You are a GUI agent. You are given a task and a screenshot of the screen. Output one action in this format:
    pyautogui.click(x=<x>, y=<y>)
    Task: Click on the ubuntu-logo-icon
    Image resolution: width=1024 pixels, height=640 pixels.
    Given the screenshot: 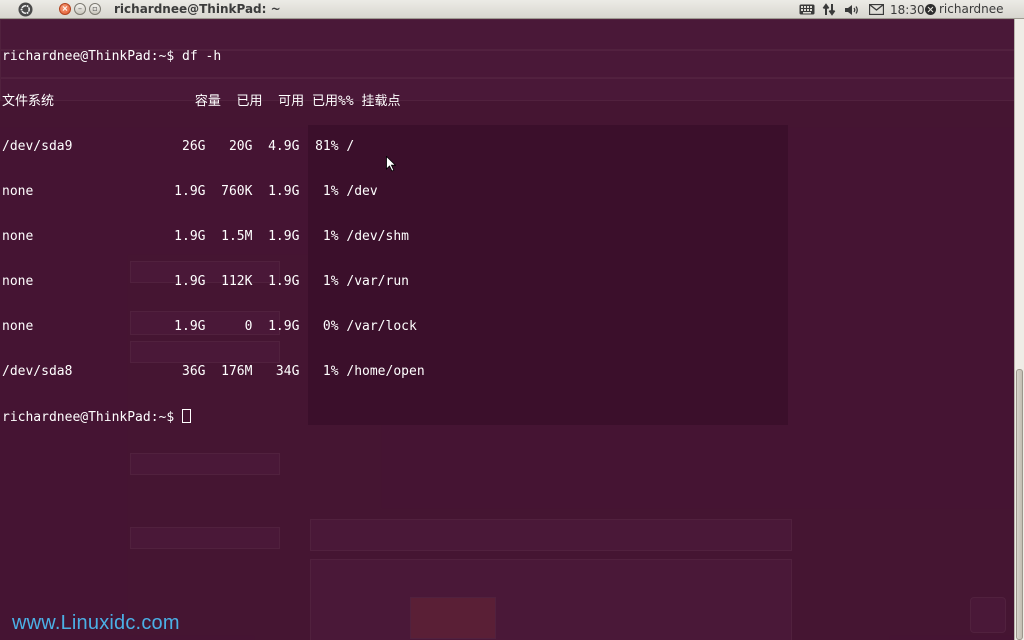 What is the action you would take?
    pyautogui.click(x=25, y=9)
    